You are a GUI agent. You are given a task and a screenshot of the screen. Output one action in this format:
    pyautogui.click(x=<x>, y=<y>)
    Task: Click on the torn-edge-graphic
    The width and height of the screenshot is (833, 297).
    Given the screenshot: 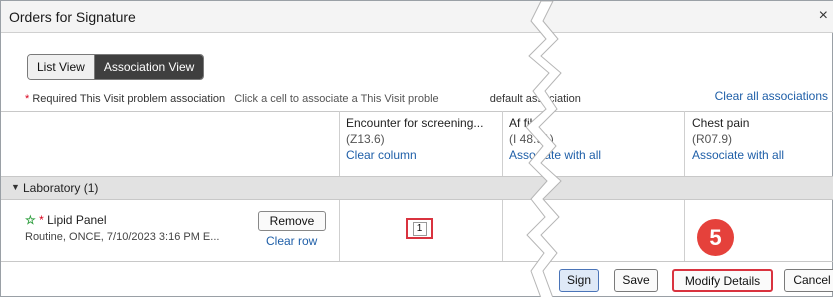 What is the action you would take?
    pyautogui.click(x=543, y=149)
    